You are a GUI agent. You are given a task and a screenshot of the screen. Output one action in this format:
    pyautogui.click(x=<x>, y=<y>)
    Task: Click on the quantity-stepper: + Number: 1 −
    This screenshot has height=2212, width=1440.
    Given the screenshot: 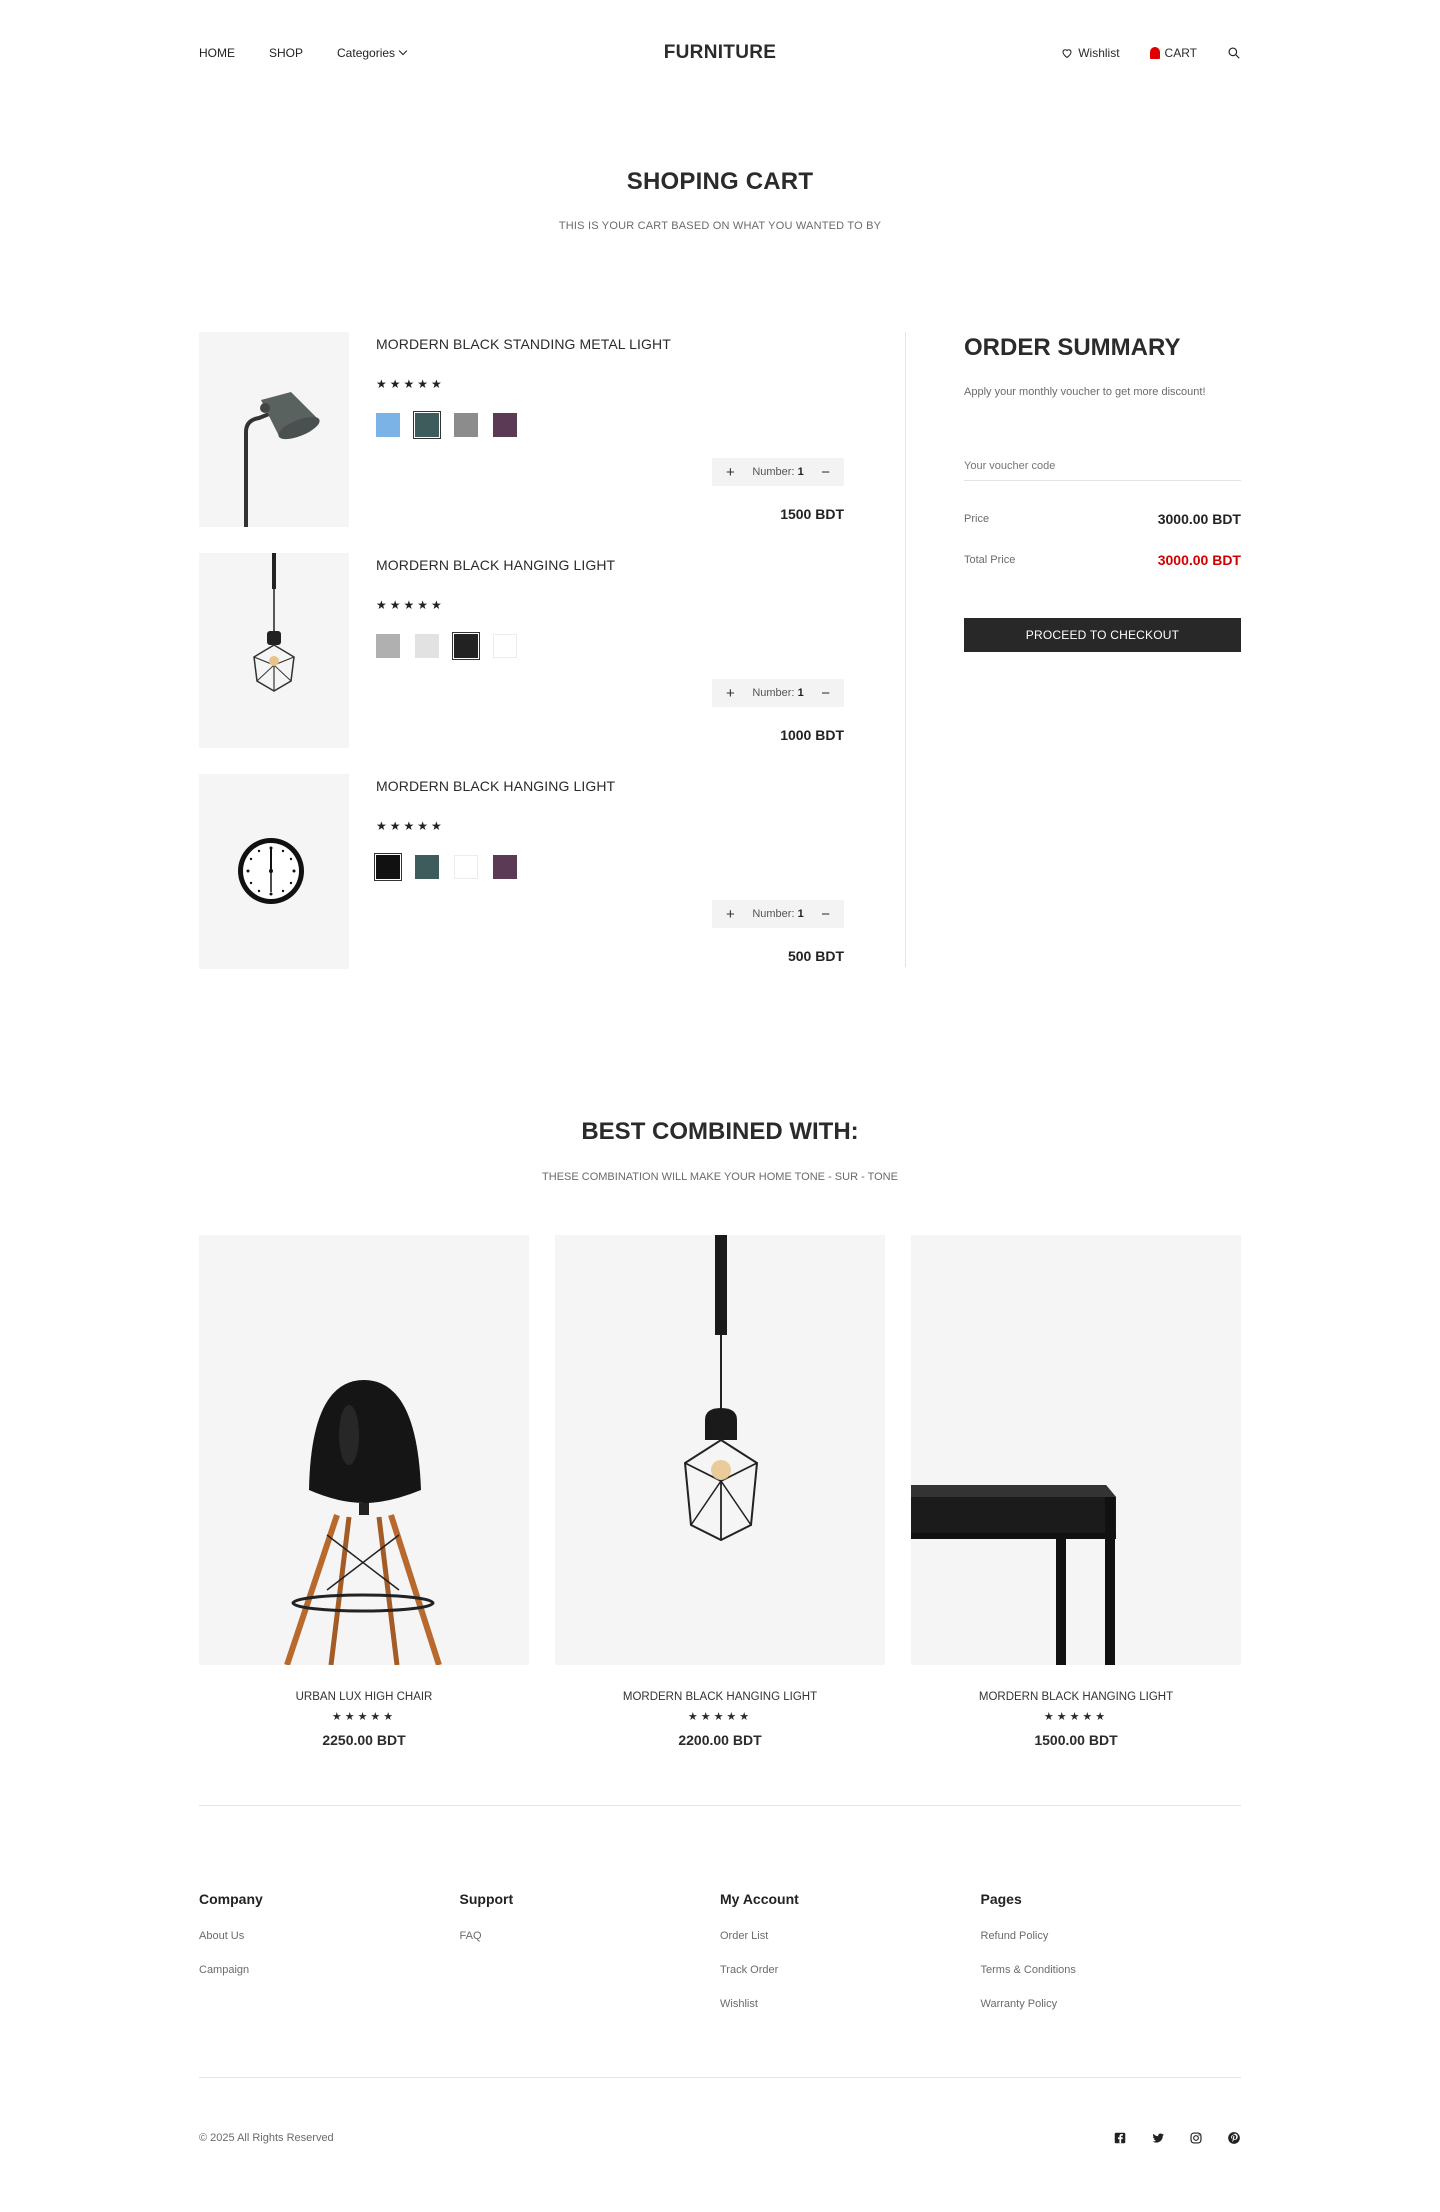 What is the action you would take?
    pyautogui.click(x=778, y=693)
    